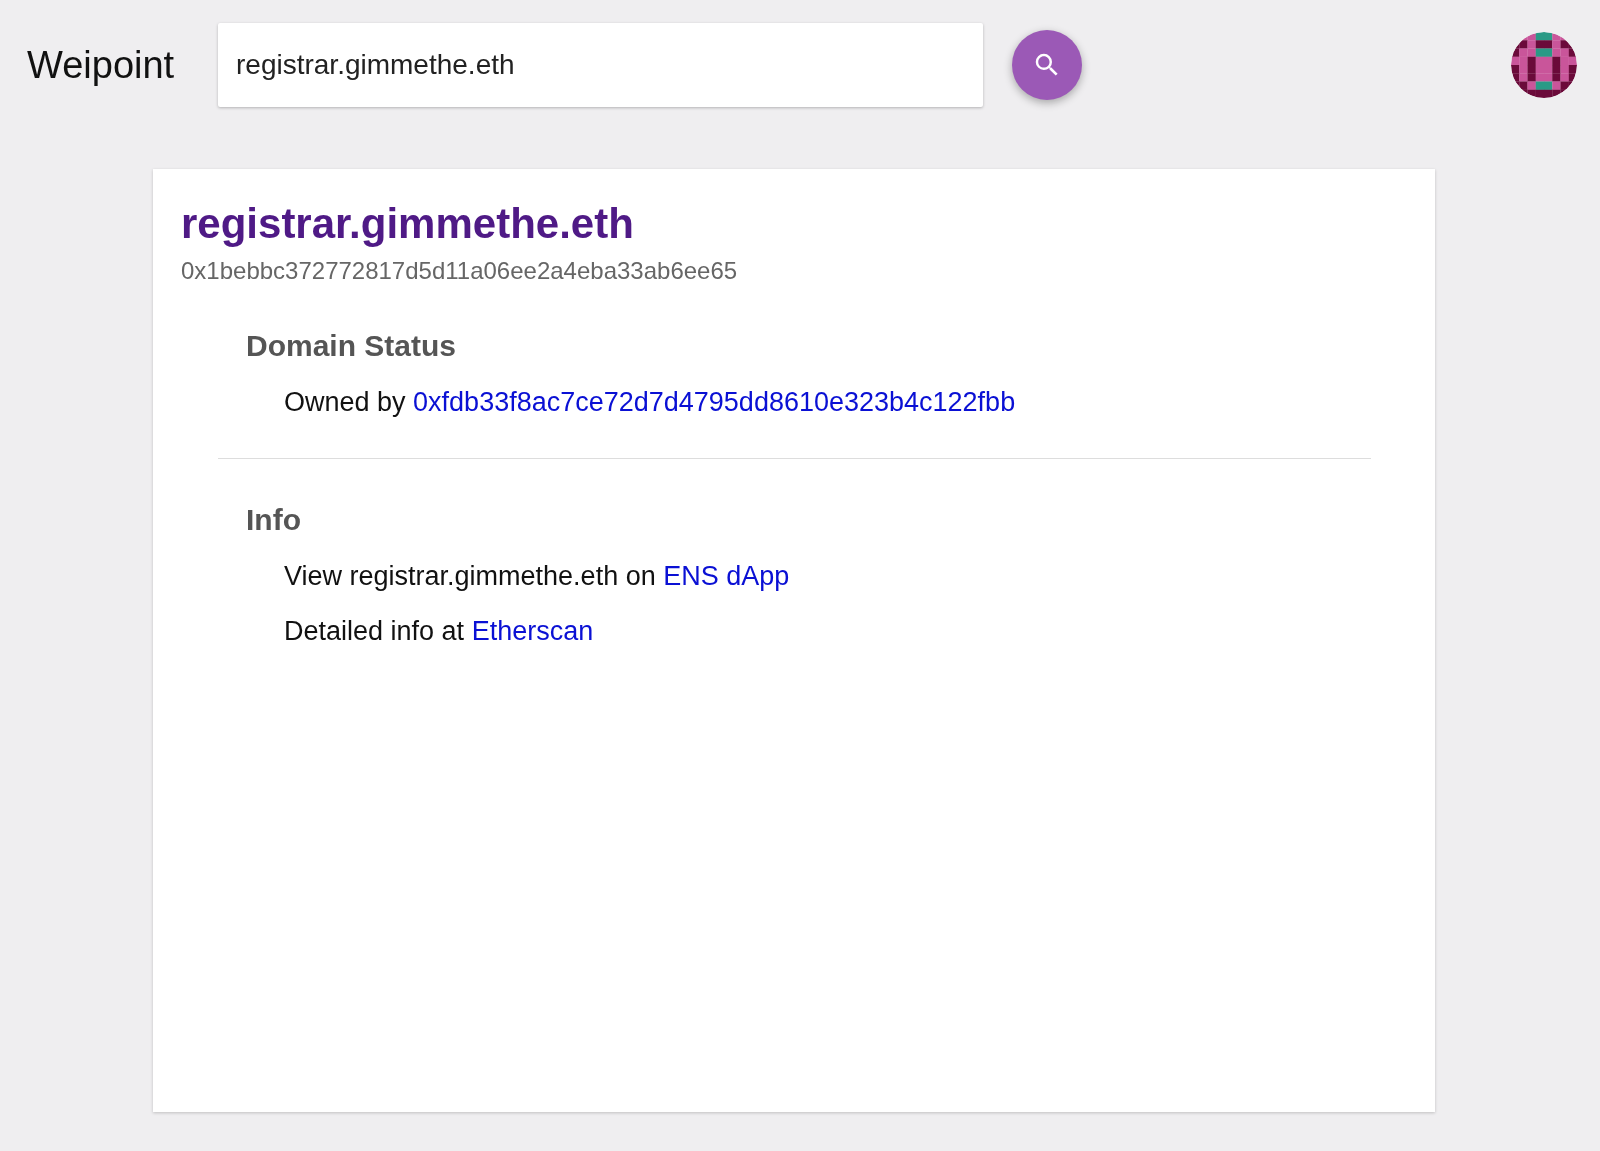 The image size is (1600, 1151). What do you see at coordinates (460, 271) in the screenshot?
I see `domain-hash: 0x1bebbc372772817d5d11a06ee2a4eba33ab6ee65` at bounding box center [460, 271].